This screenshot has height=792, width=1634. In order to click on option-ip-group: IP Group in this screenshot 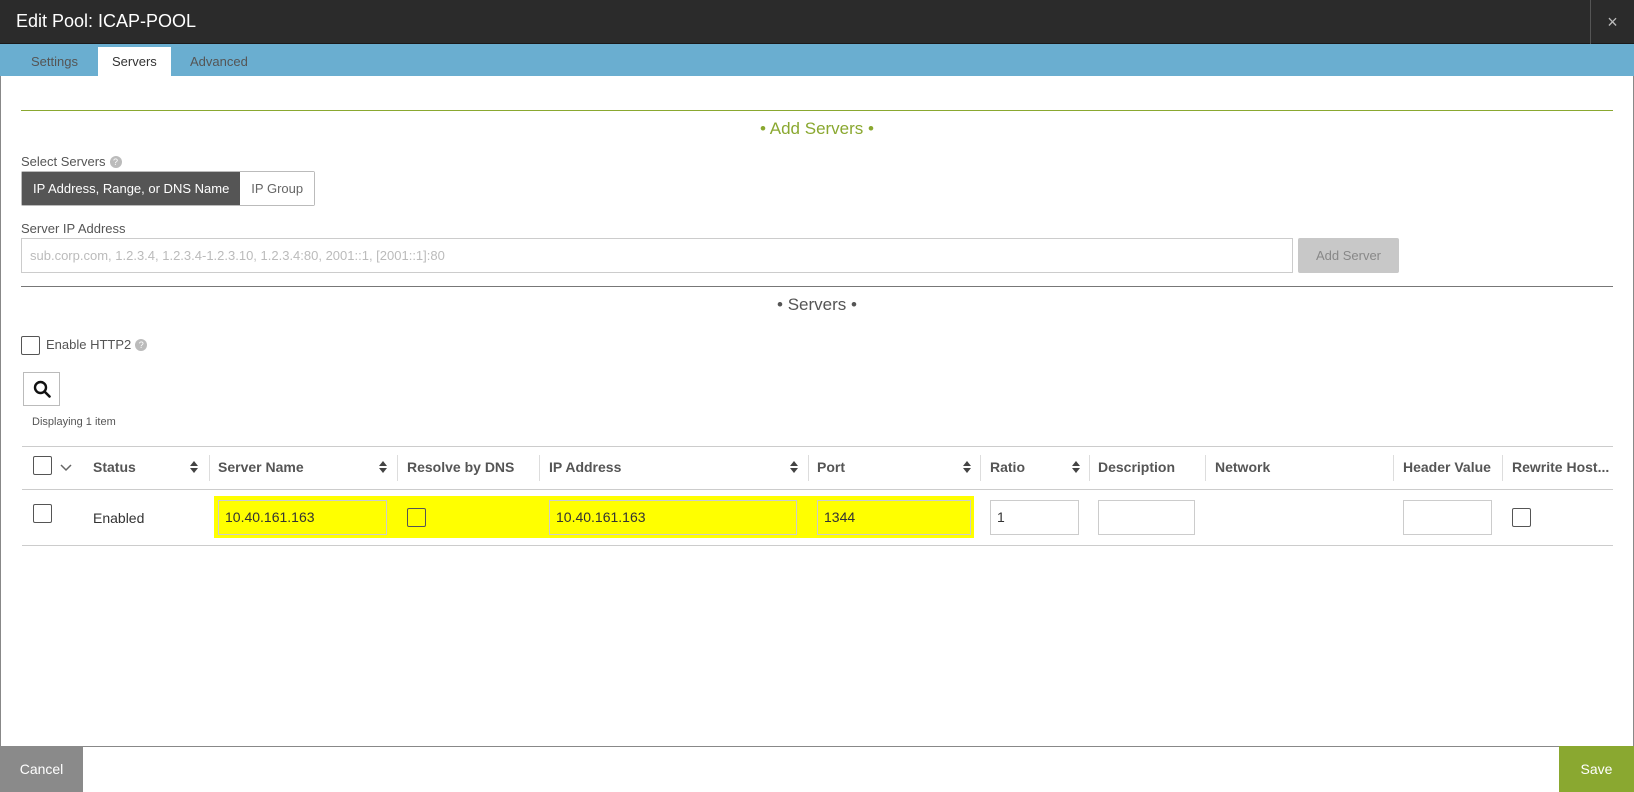, I will do `click(277, 188)`.